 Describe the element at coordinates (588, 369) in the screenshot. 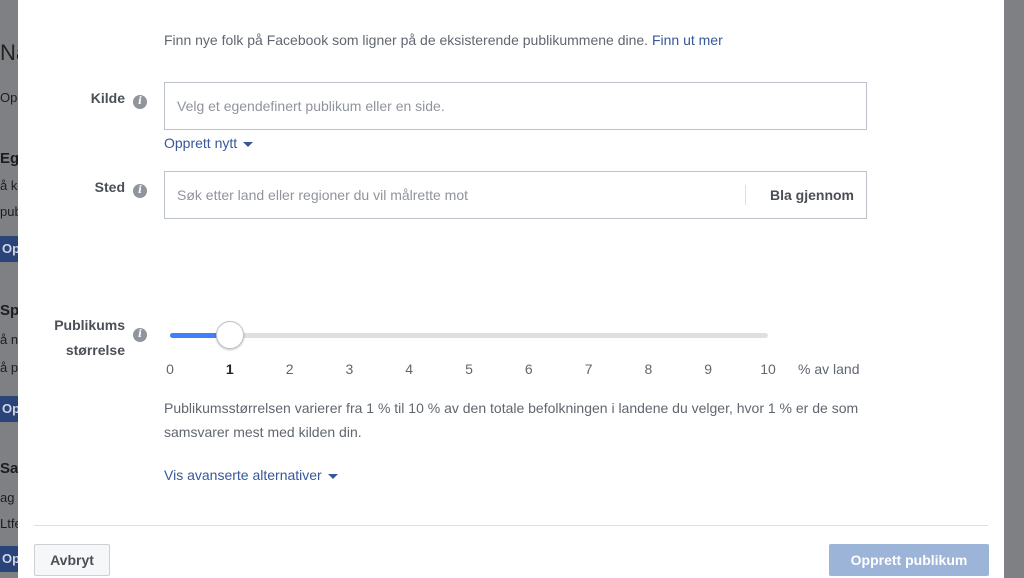

I see `slider-tick-label: 7` at that location.